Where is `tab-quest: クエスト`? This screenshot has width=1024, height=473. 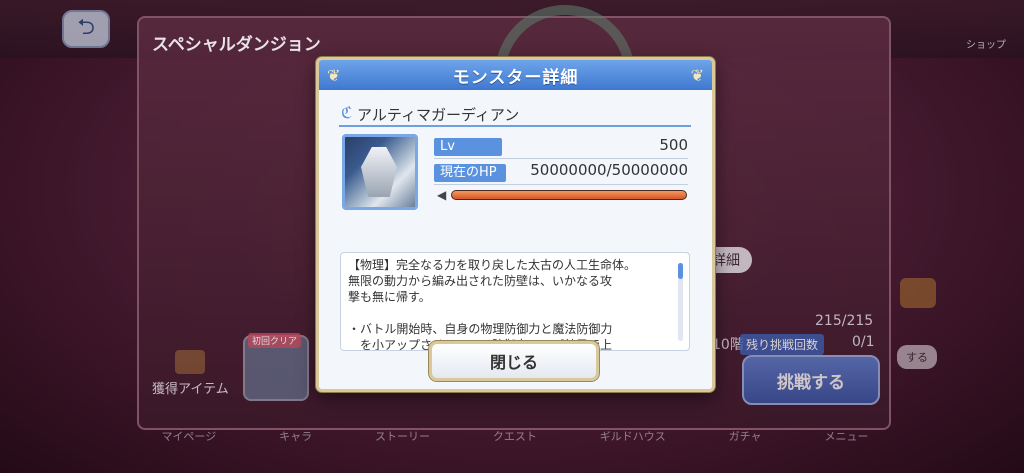 tab-quest: クエスト is located at coordinates (515, 439).